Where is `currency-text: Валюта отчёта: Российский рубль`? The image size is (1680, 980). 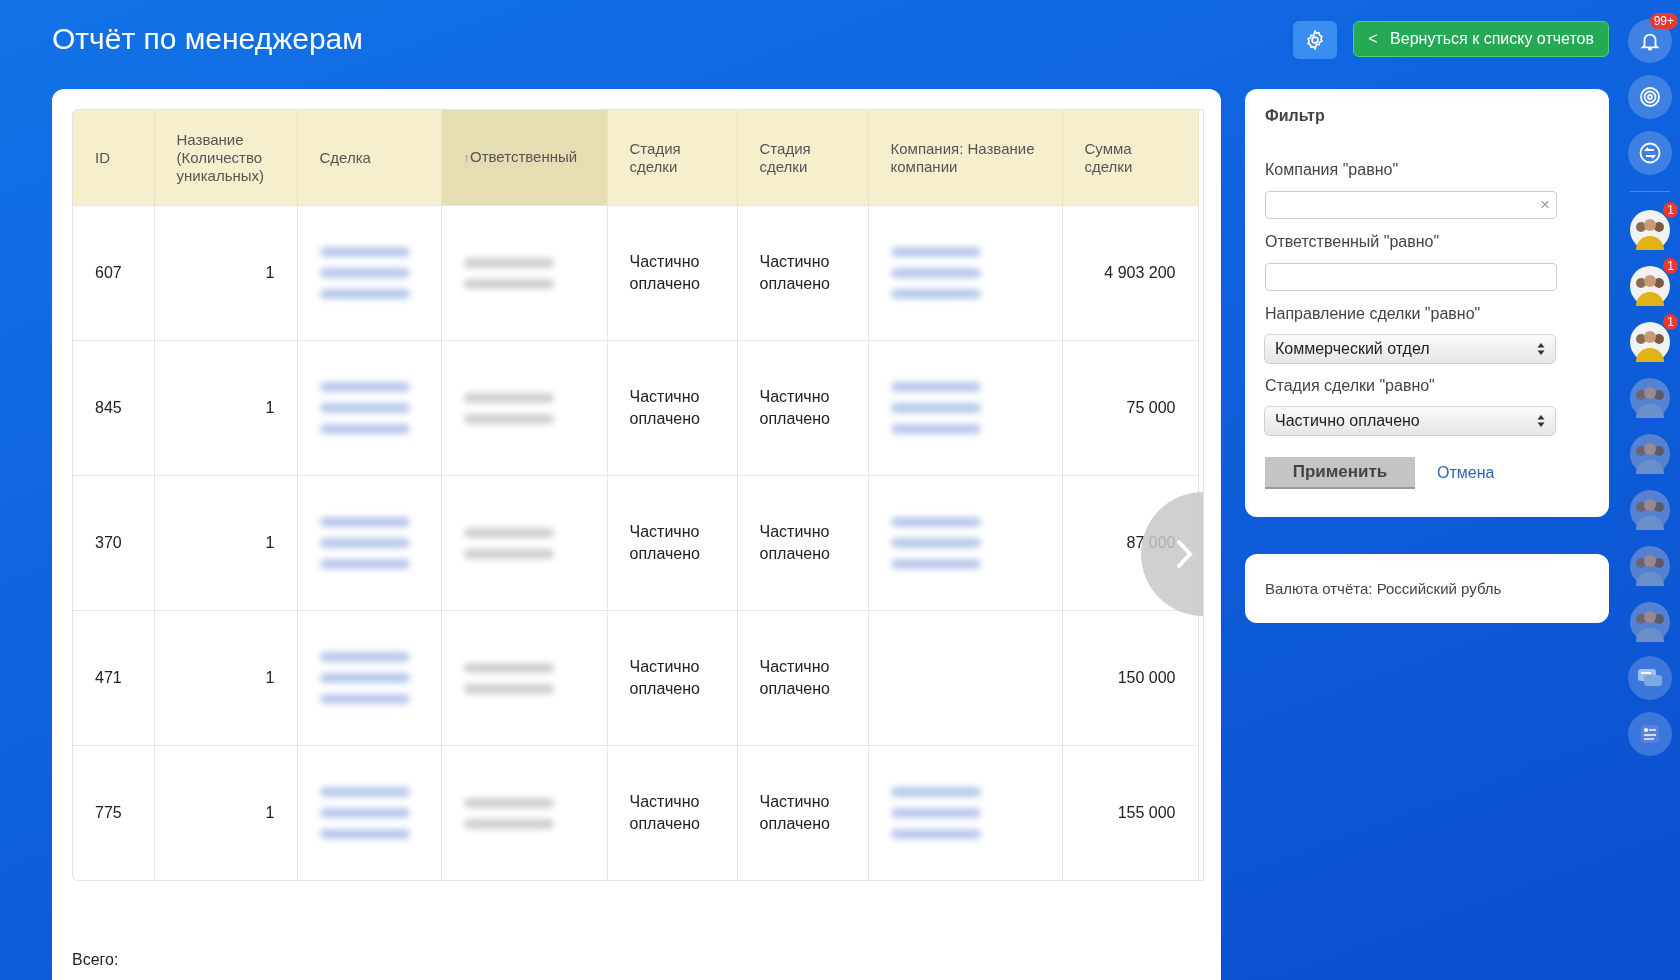 currency-text: Валюта отчёта: Российский рубль is located at coordinates (1383, 588).